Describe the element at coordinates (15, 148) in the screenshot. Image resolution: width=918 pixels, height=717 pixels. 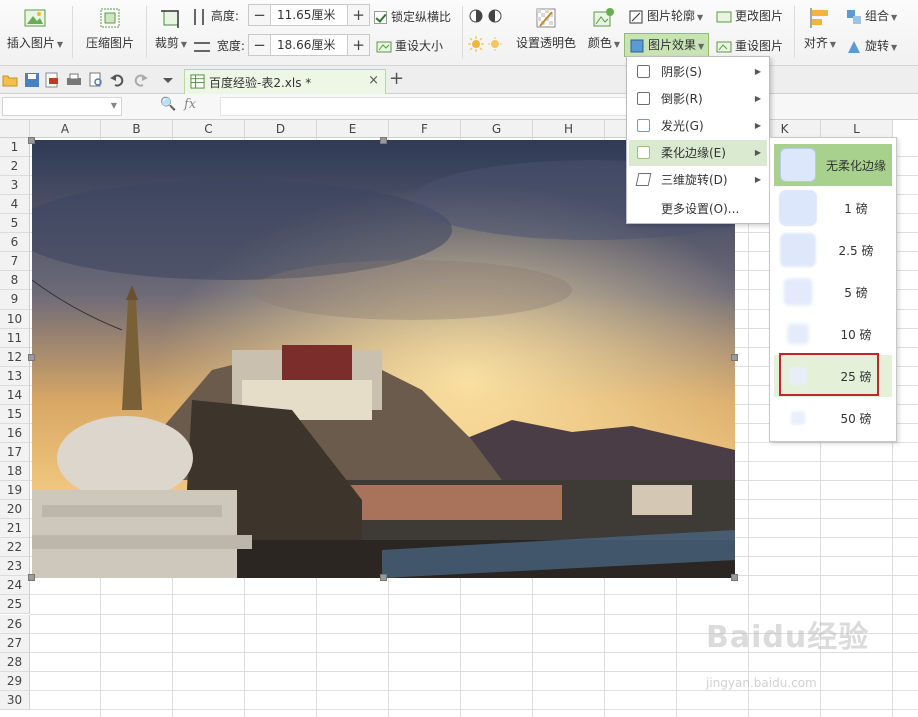
I see `row-header: 1` at that location.